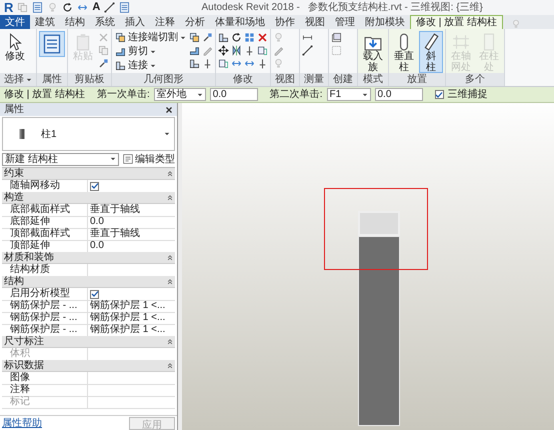  Describe the element at coordinates (223, 50) in the screenshot. I see `move-icon` at that location.